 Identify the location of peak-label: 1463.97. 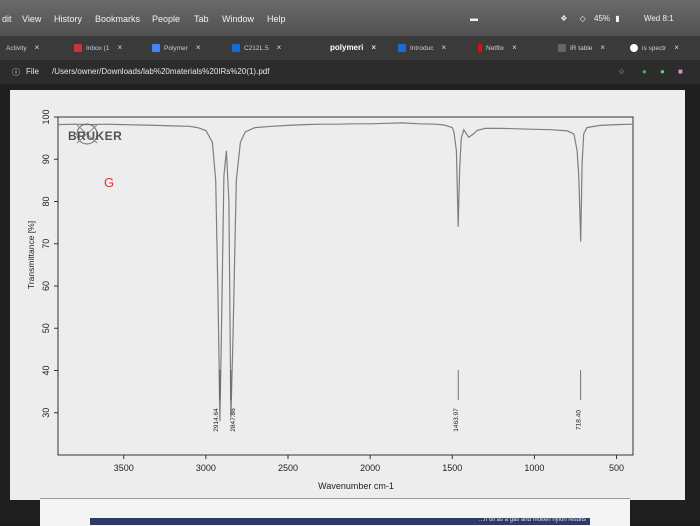
(456, 420).